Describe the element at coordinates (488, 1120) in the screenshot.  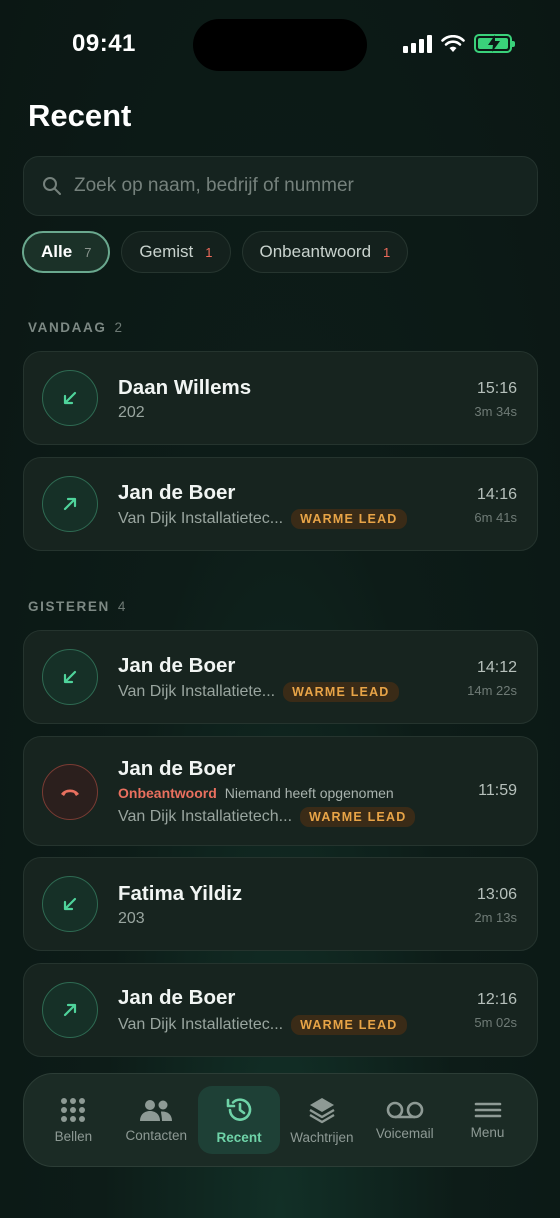
I see `tab-menu: Menu` at that location.